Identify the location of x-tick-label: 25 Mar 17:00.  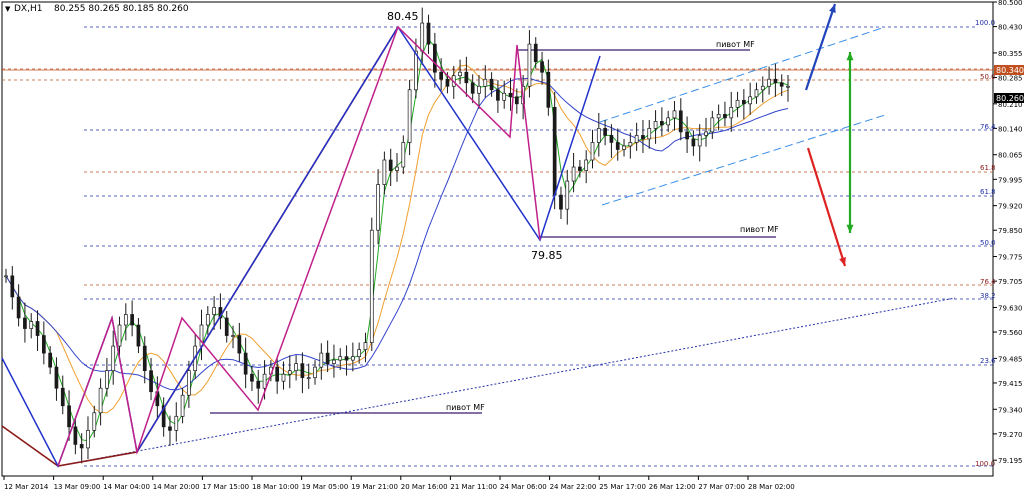
(622, 487).